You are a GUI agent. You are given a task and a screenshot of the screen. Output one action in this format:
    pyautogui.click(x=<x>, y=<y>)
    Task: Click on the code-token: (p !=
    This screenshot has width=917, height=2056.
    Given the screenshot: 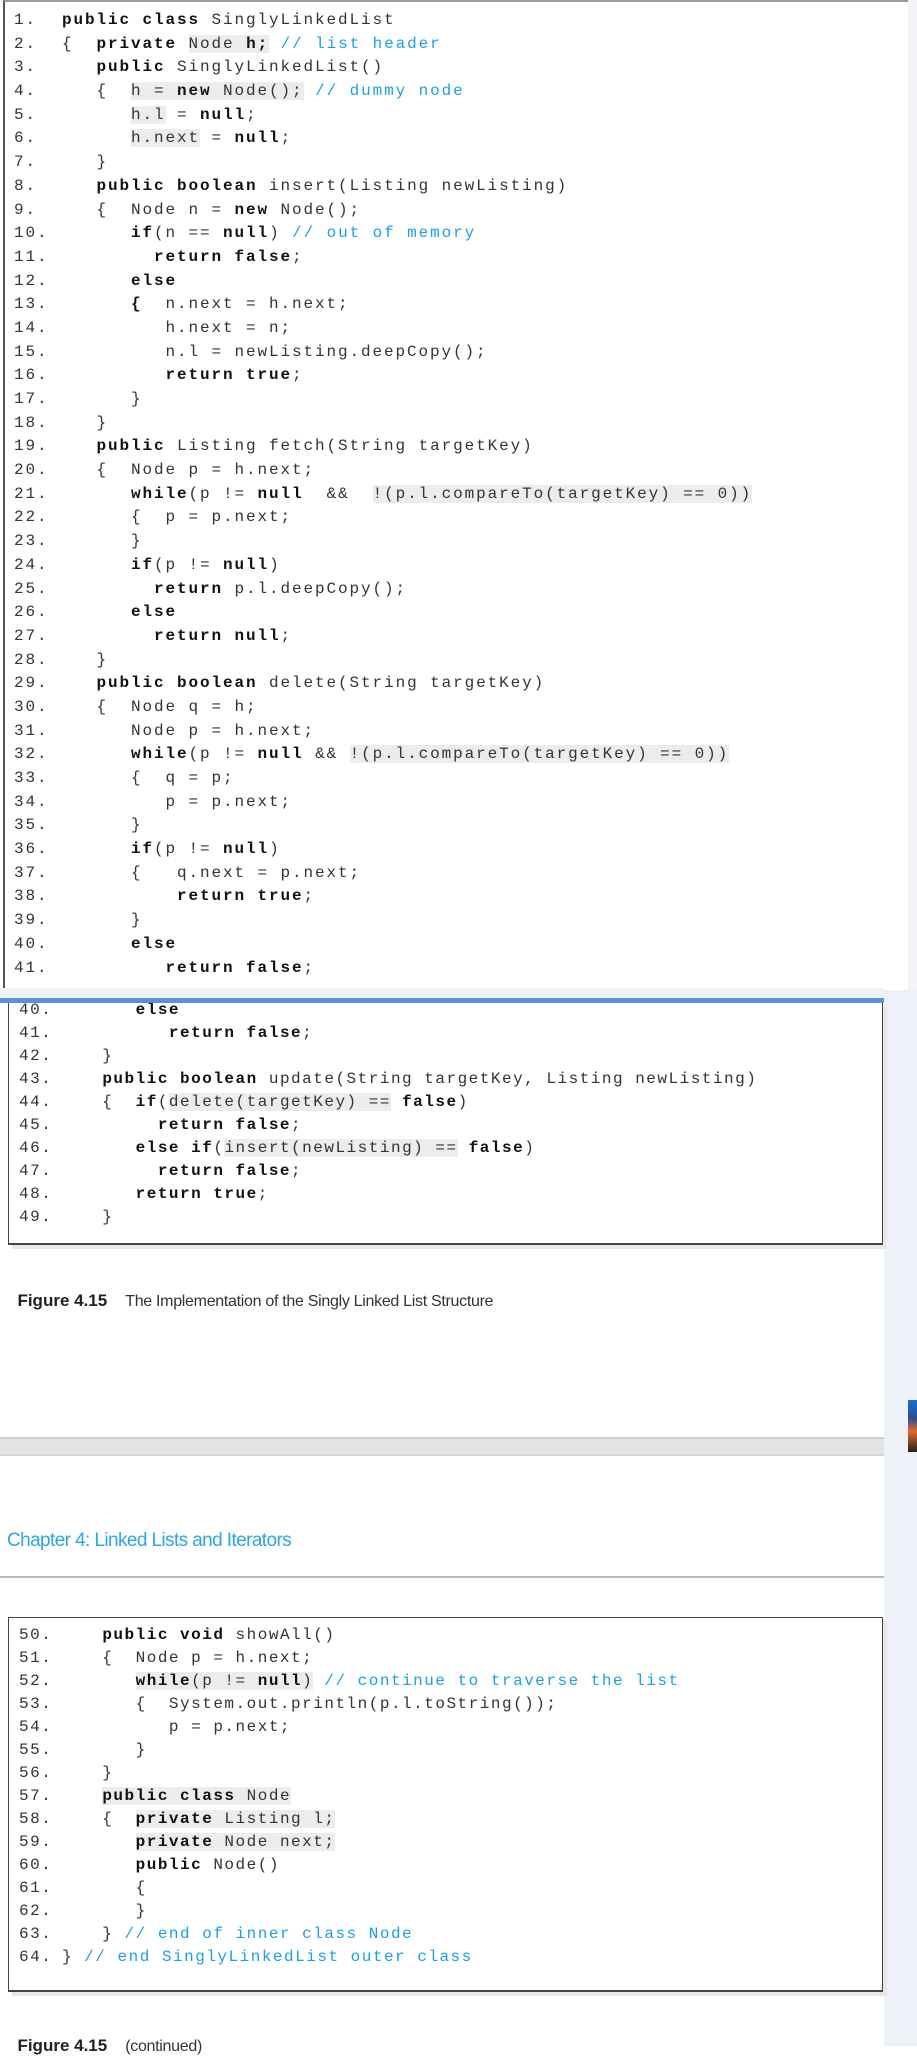 What is the action you would take?
    pyautogui.click(x=189, y=849)
    